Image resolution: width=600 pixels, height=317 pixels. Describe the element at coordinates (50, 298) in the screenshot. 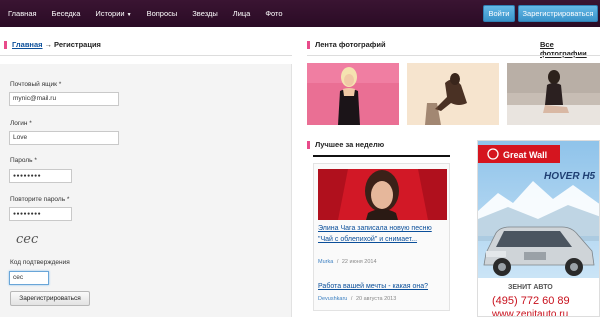

I see `submit-register-button: Зарегистрироваться` at that location.